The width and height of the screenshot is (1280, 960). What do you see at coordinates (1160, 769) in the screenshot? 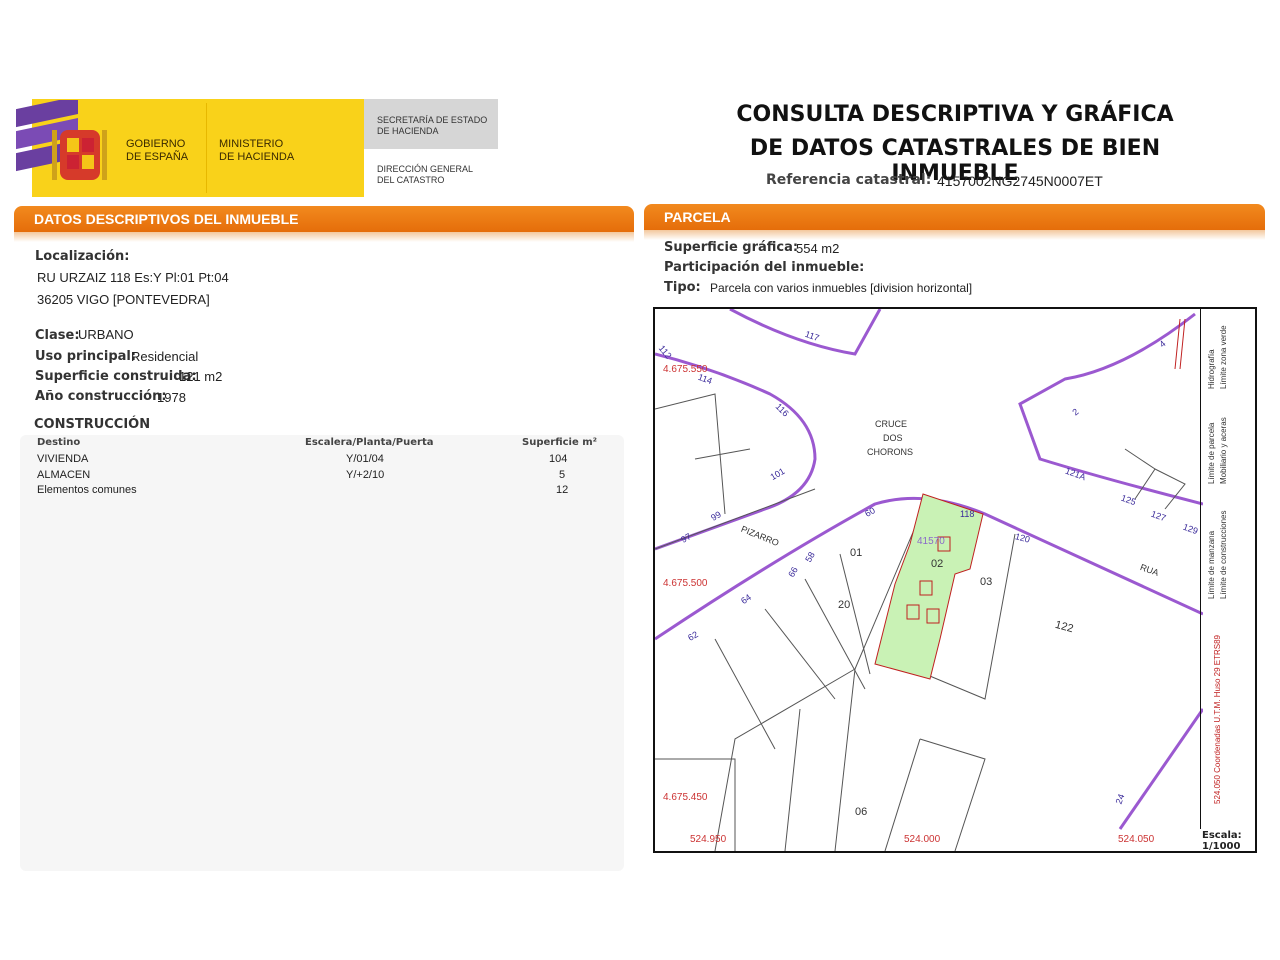
I see `block-southeast-edge` at bounding box center [1160, 769].